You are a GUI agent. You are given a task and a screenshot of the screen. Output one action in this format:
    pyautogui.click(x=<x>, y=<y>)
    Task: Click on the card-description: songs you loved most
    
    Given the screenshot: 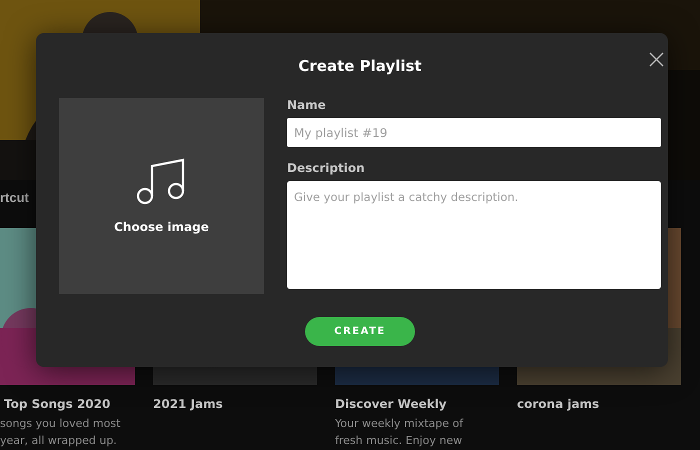 What is the action you would take?
    pyautogui.click(x=61, y=424)
    